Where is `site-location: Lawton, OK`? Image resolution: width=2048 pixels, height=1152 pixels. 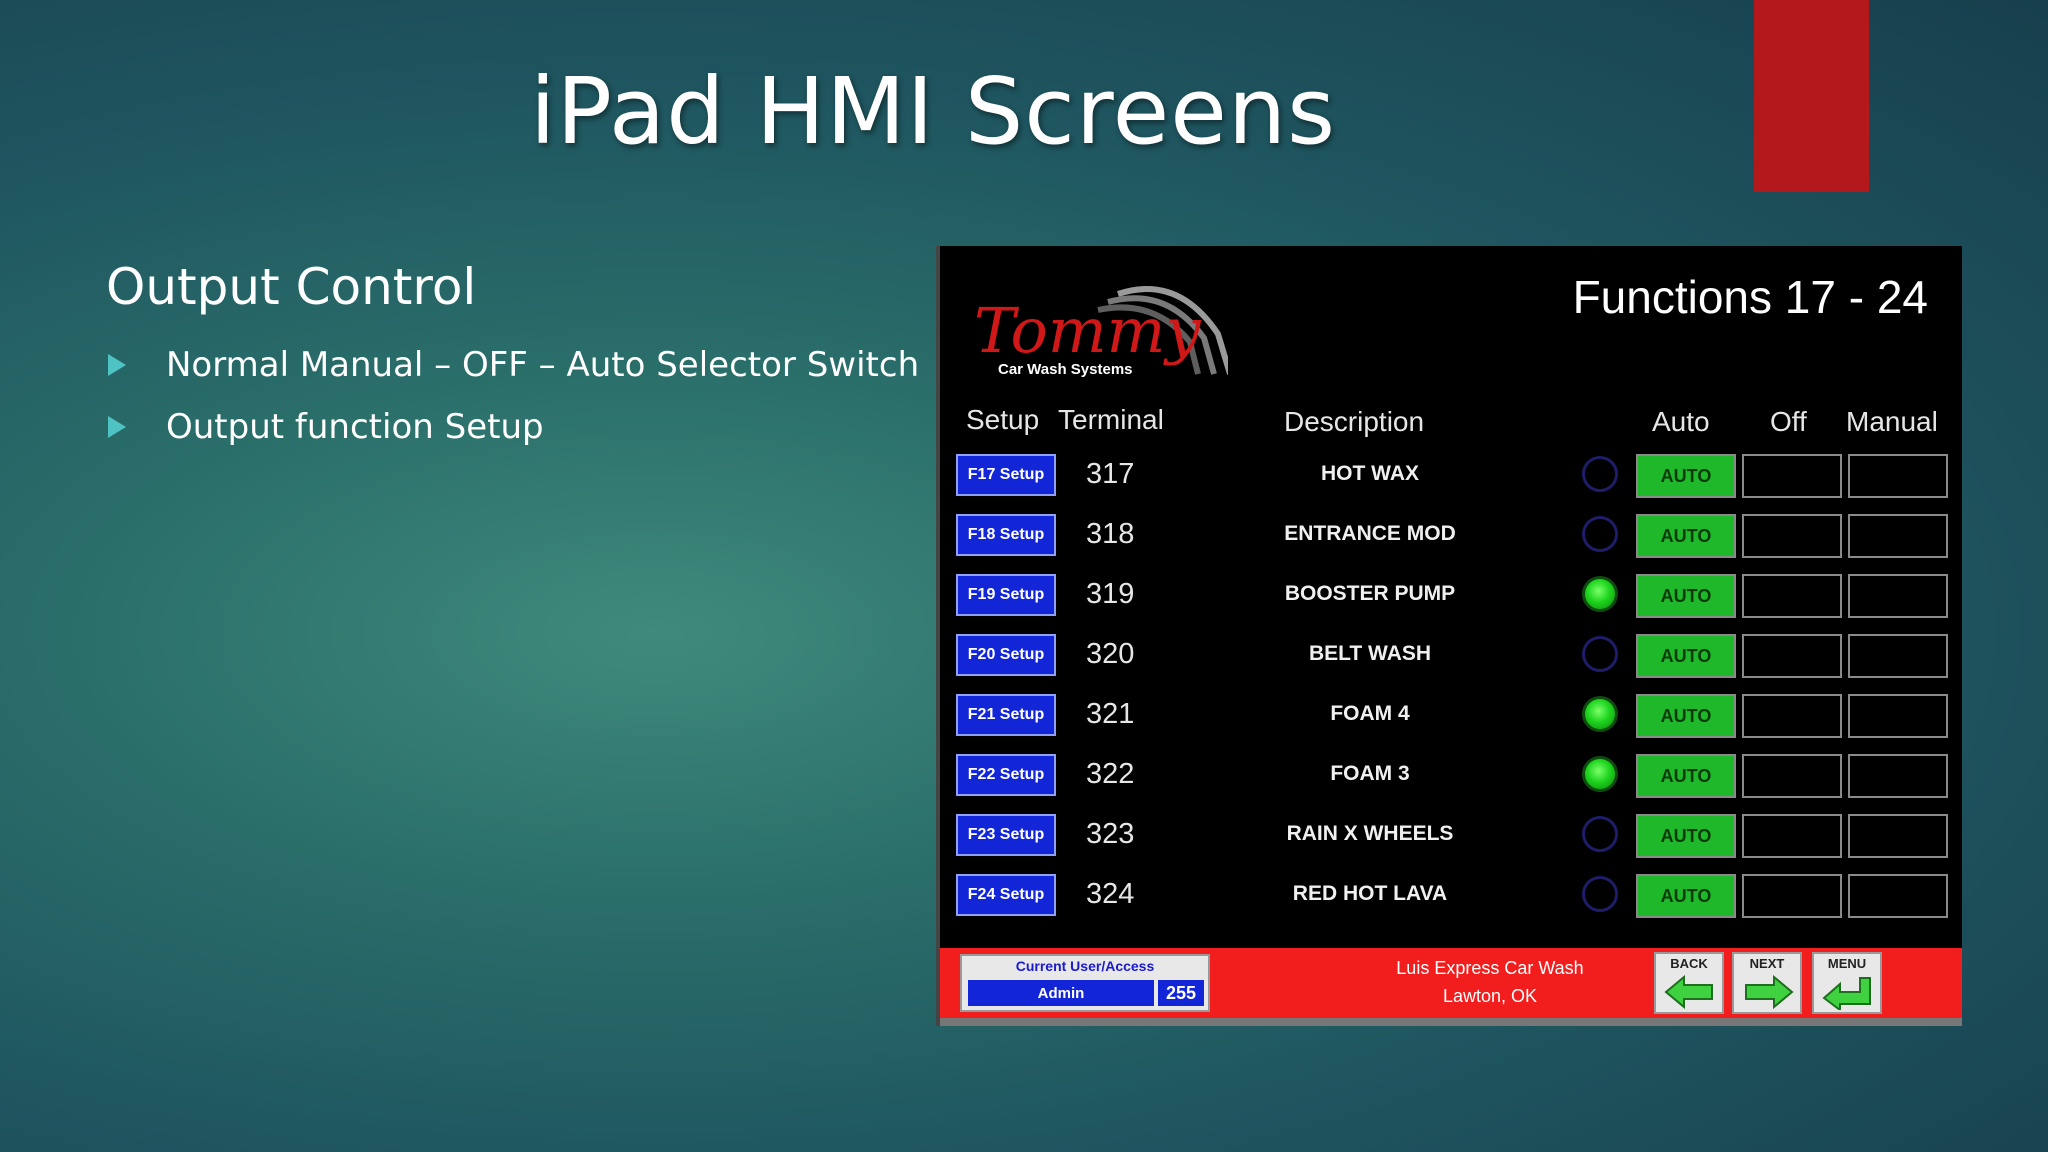 site-location: Lawton, OK is located at coordinates (1490, 996).